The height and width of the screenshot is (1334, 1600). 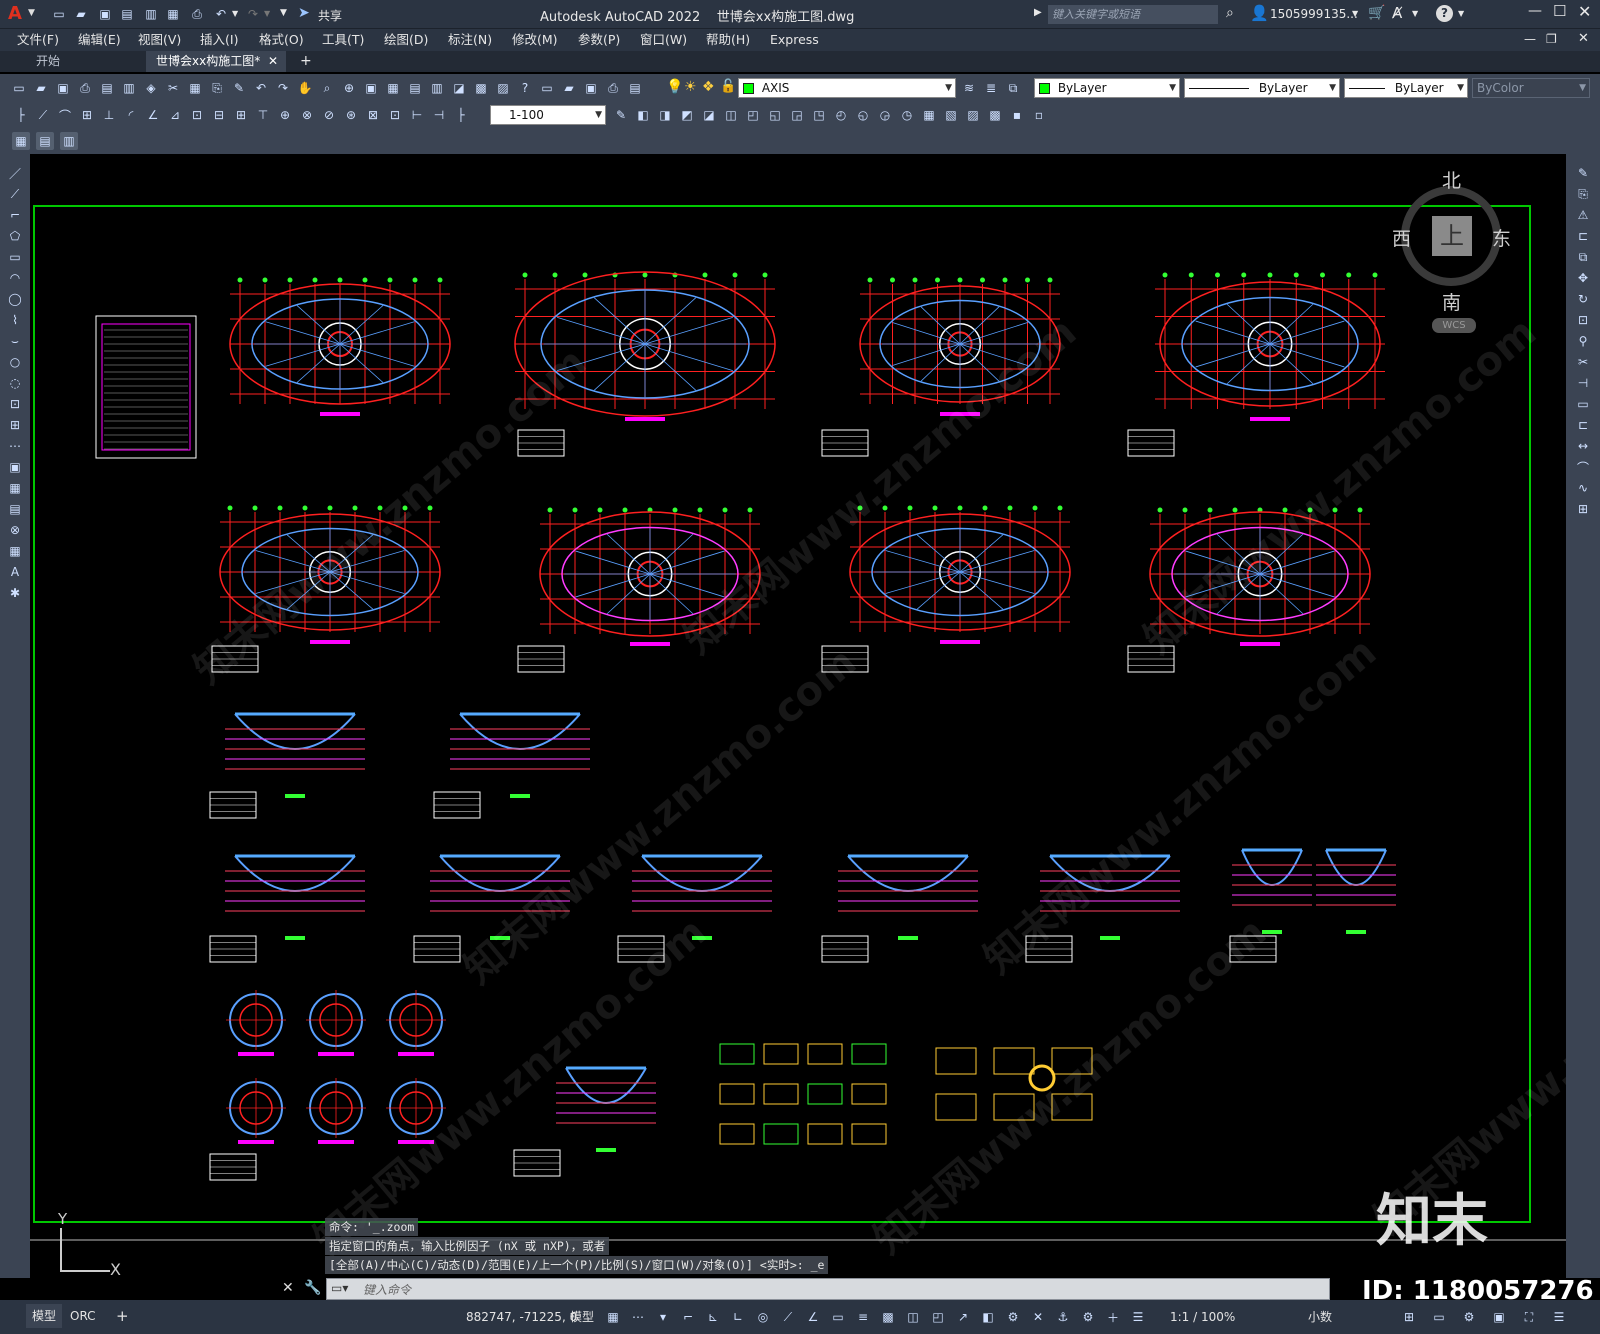 What do you see at coordinates (15, 593) in the screenshot?
I see `draw-tool-icon: ✱` at bounding box center [15, 593].